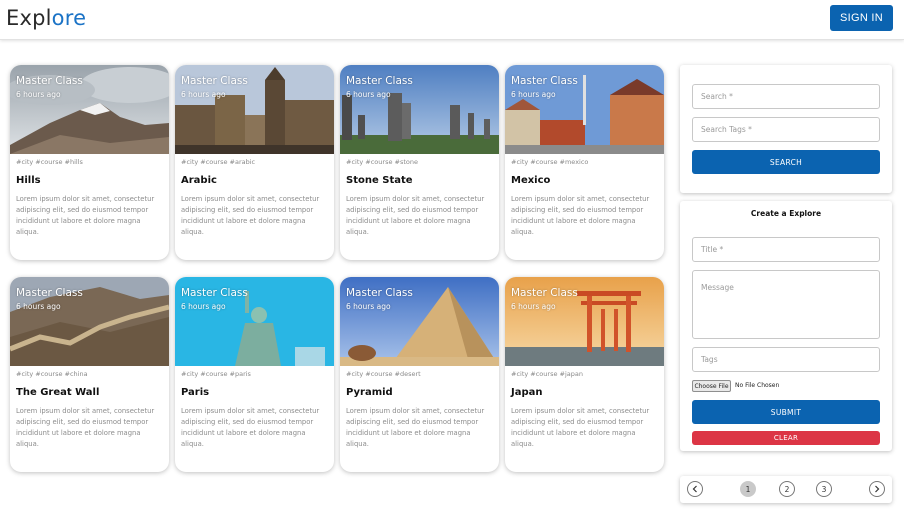 The width and height of the screenshot is (904, 518). Describe the element at coordinates (861, 18) in the screenshot. I see `sign-in-button: SIGN IN` at that location.